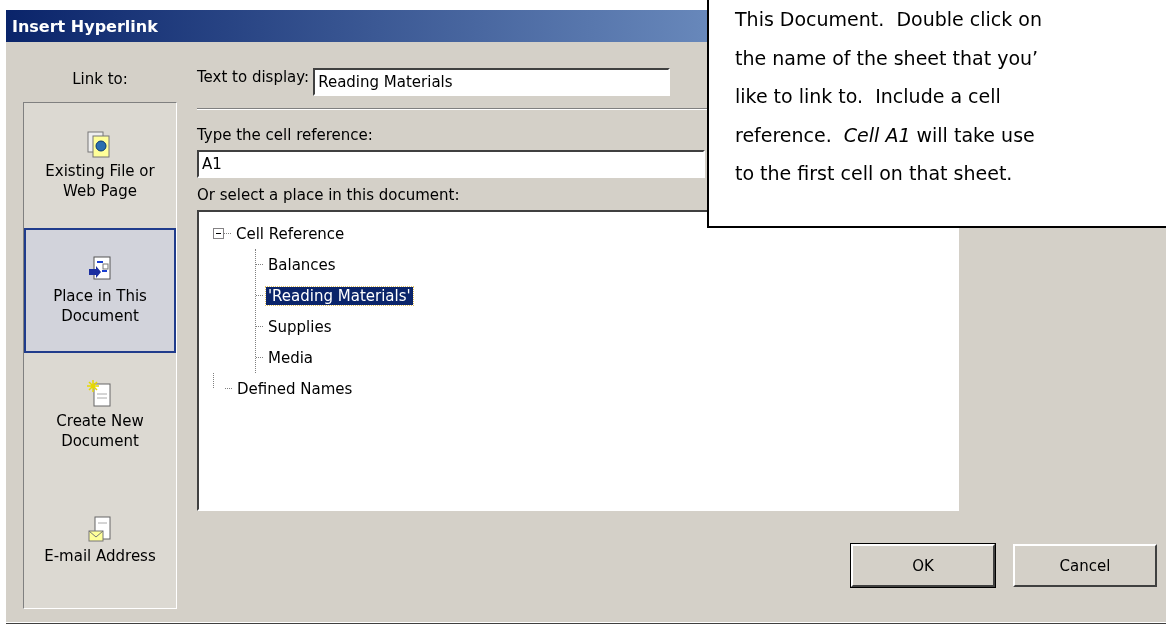 The width and height of the screenshot is (1166, 627). What do you see at coordinates (328, 195) in the screenshot?
I see `place-list-label: Or select a place in this document:` at bounding box center [328, 195].